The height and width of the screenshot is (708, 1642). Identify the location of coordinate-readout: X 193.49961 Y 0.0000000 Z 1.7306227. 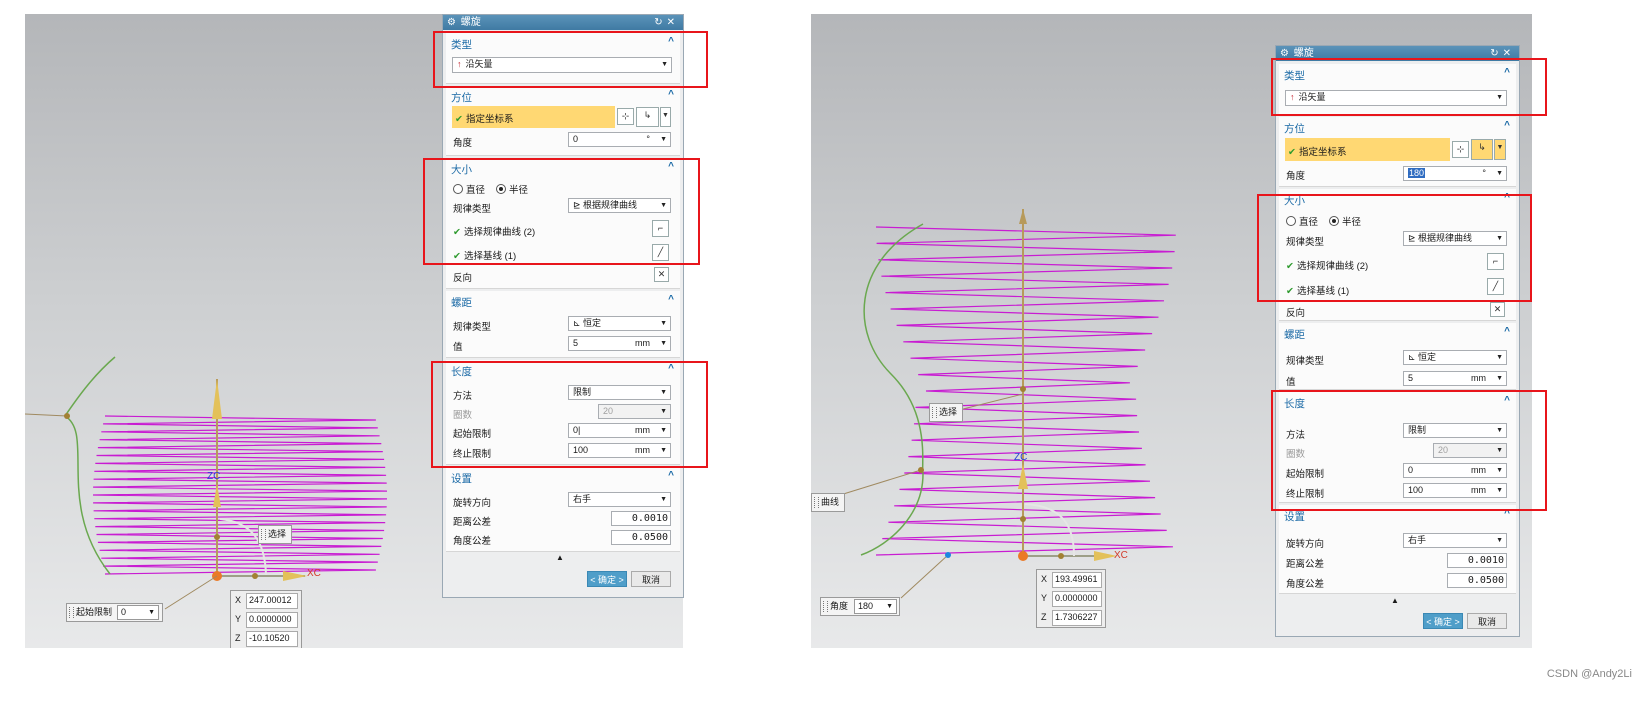
(1071, 598).